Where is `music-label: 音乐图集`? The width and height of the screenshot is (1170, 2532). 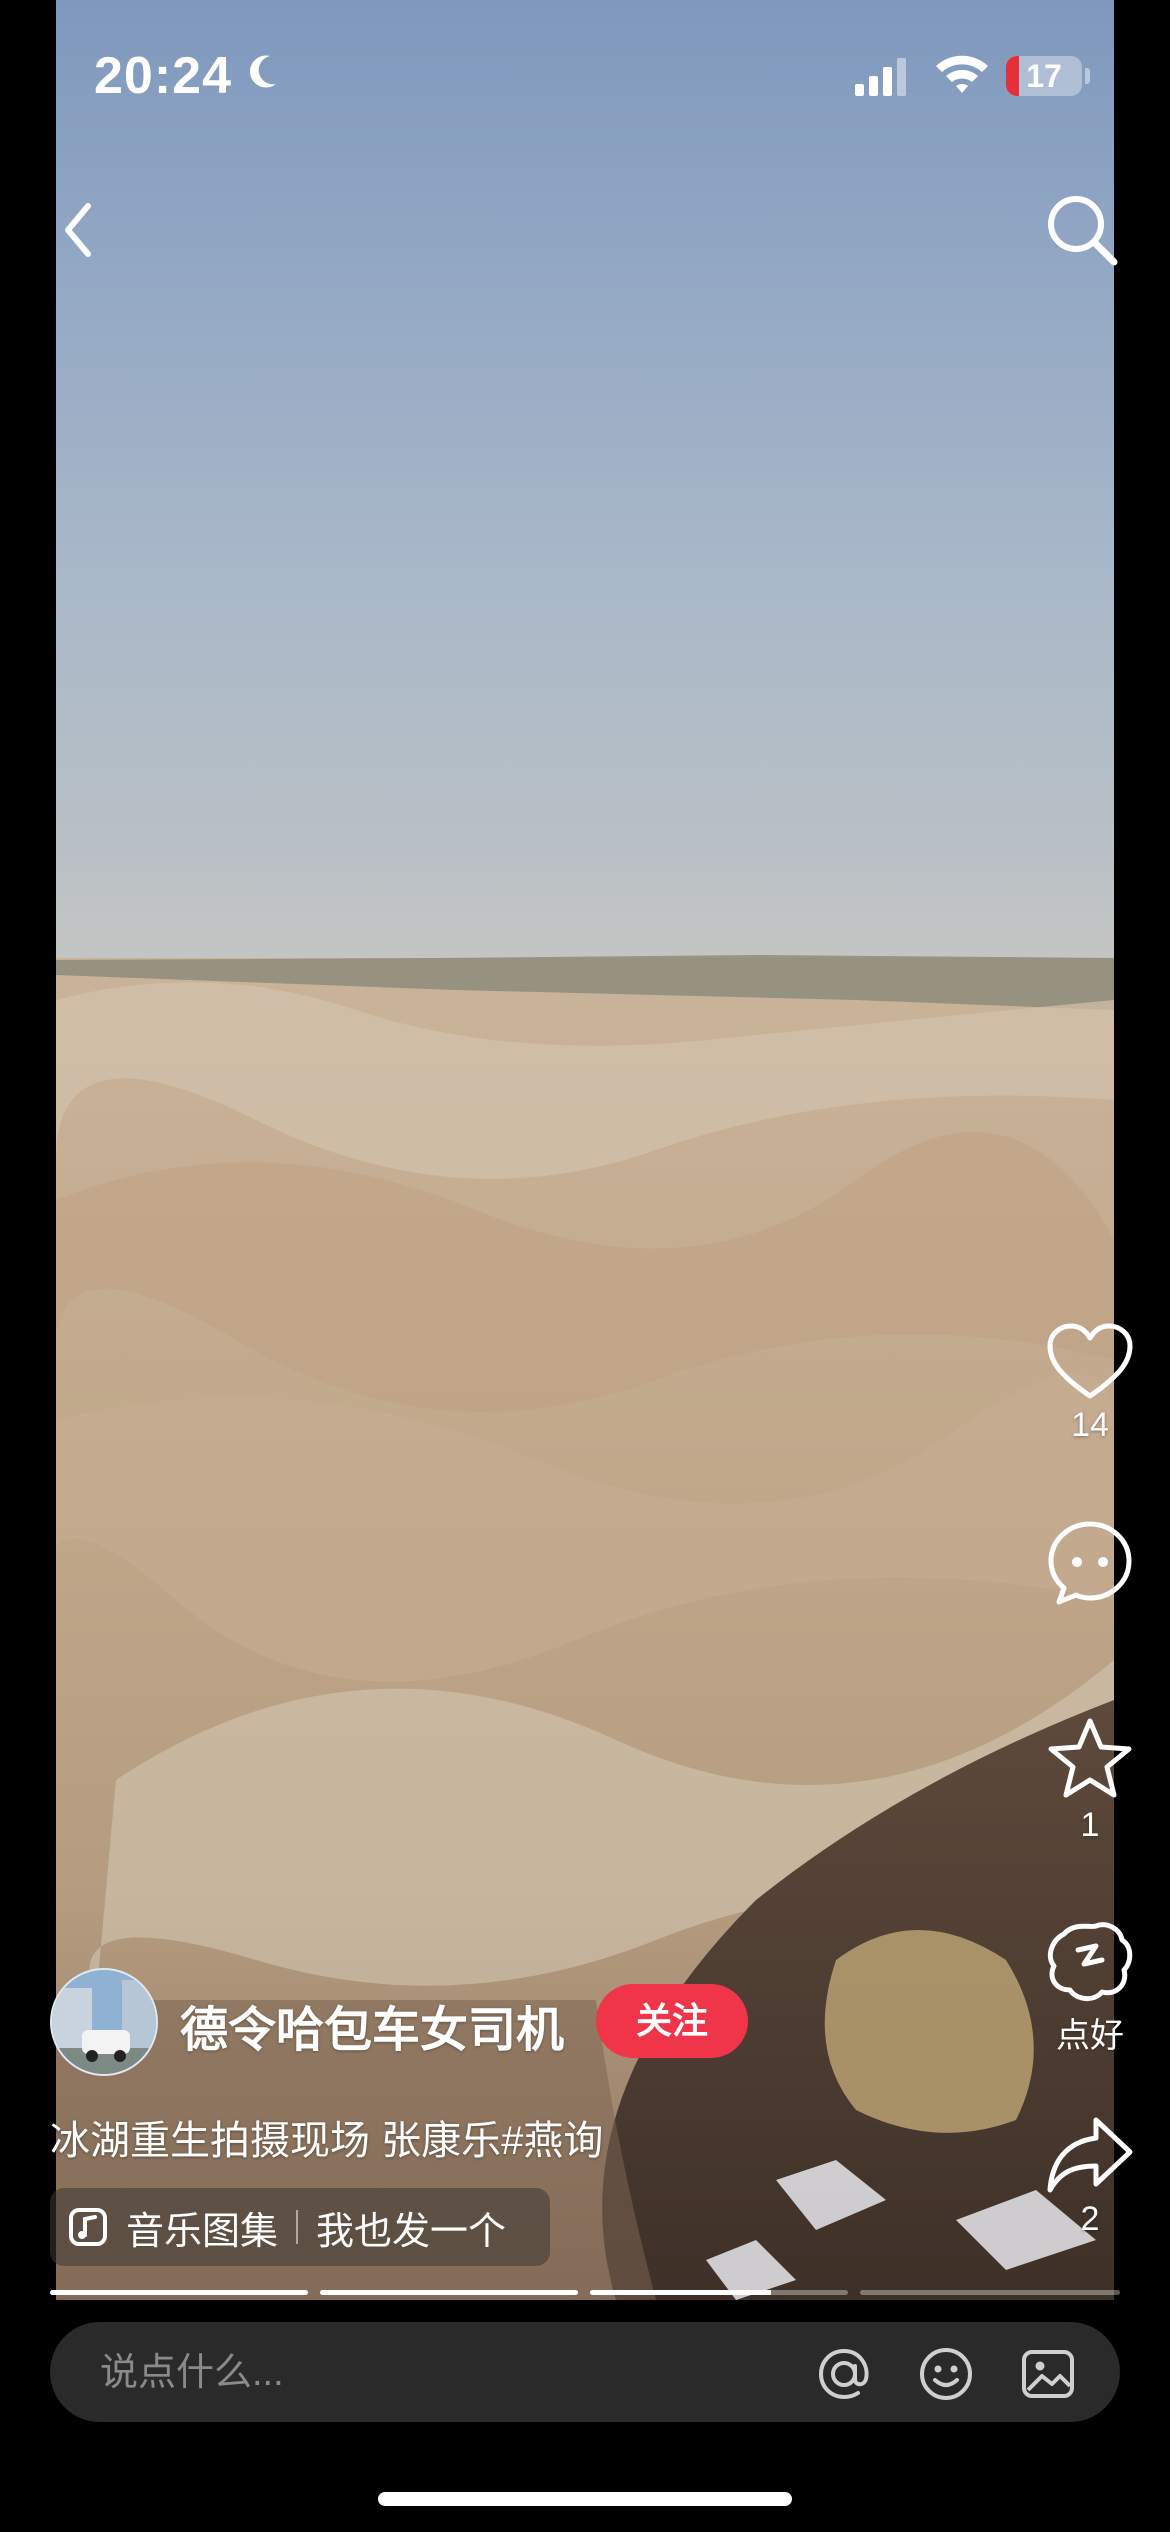
music-label: 音乐图集 is located at coordinates (202, 2231).